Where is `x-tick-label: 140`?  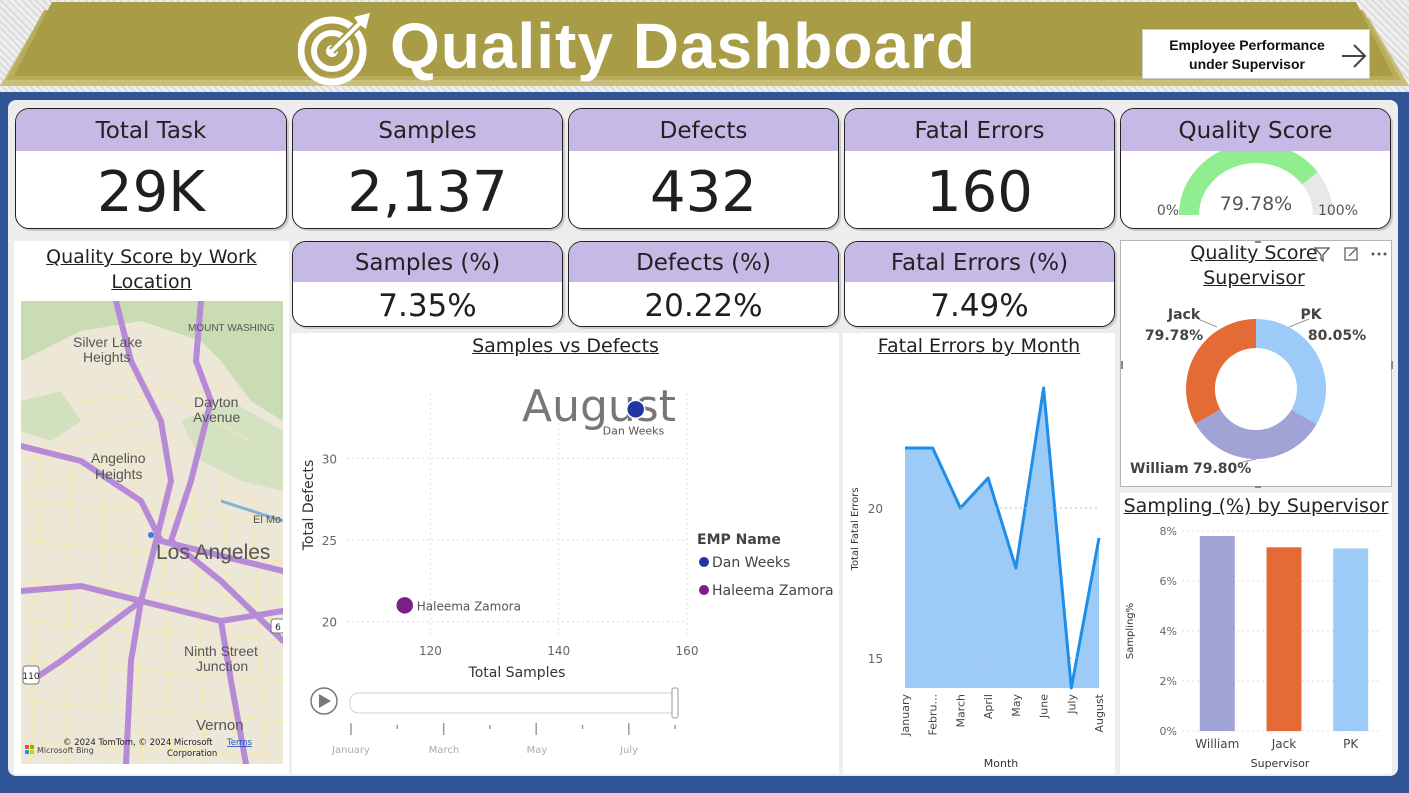
x-tick-label: 140 is located at coordinates (558, 651).